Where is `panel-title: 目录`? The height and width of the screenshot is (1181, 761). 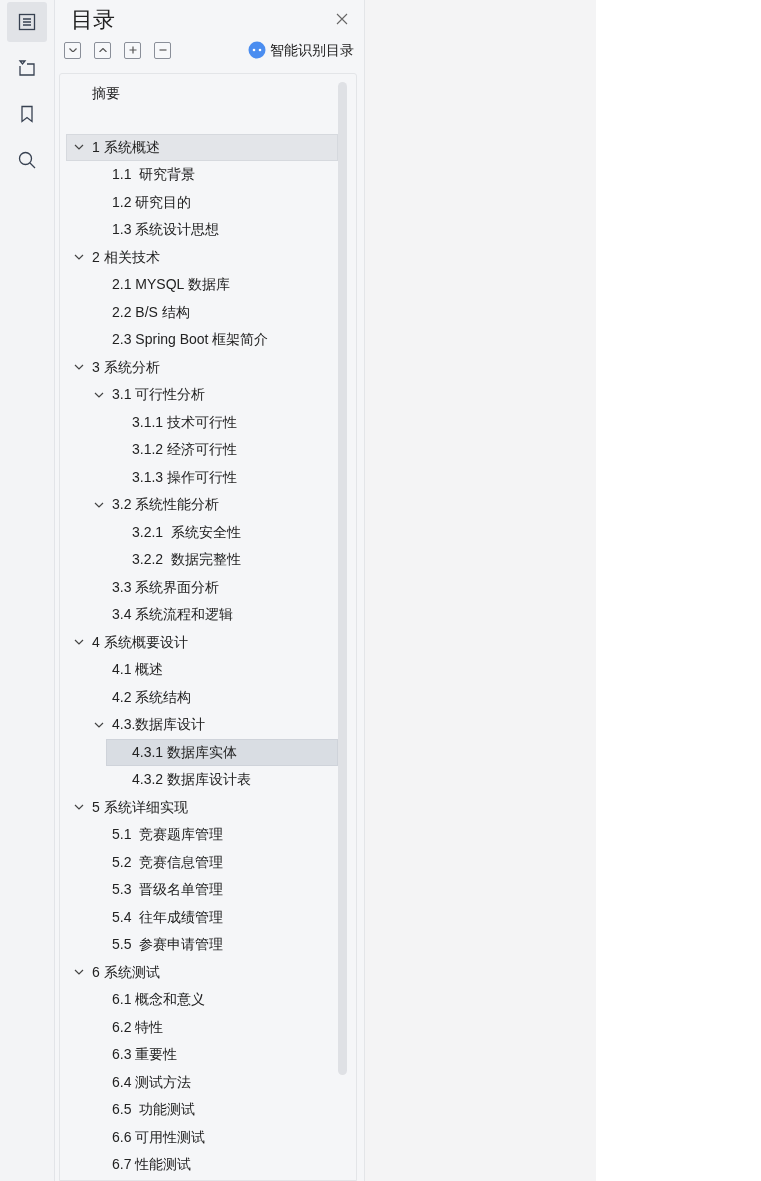 panel-title: 目录 is located at coordinates (93, 19).